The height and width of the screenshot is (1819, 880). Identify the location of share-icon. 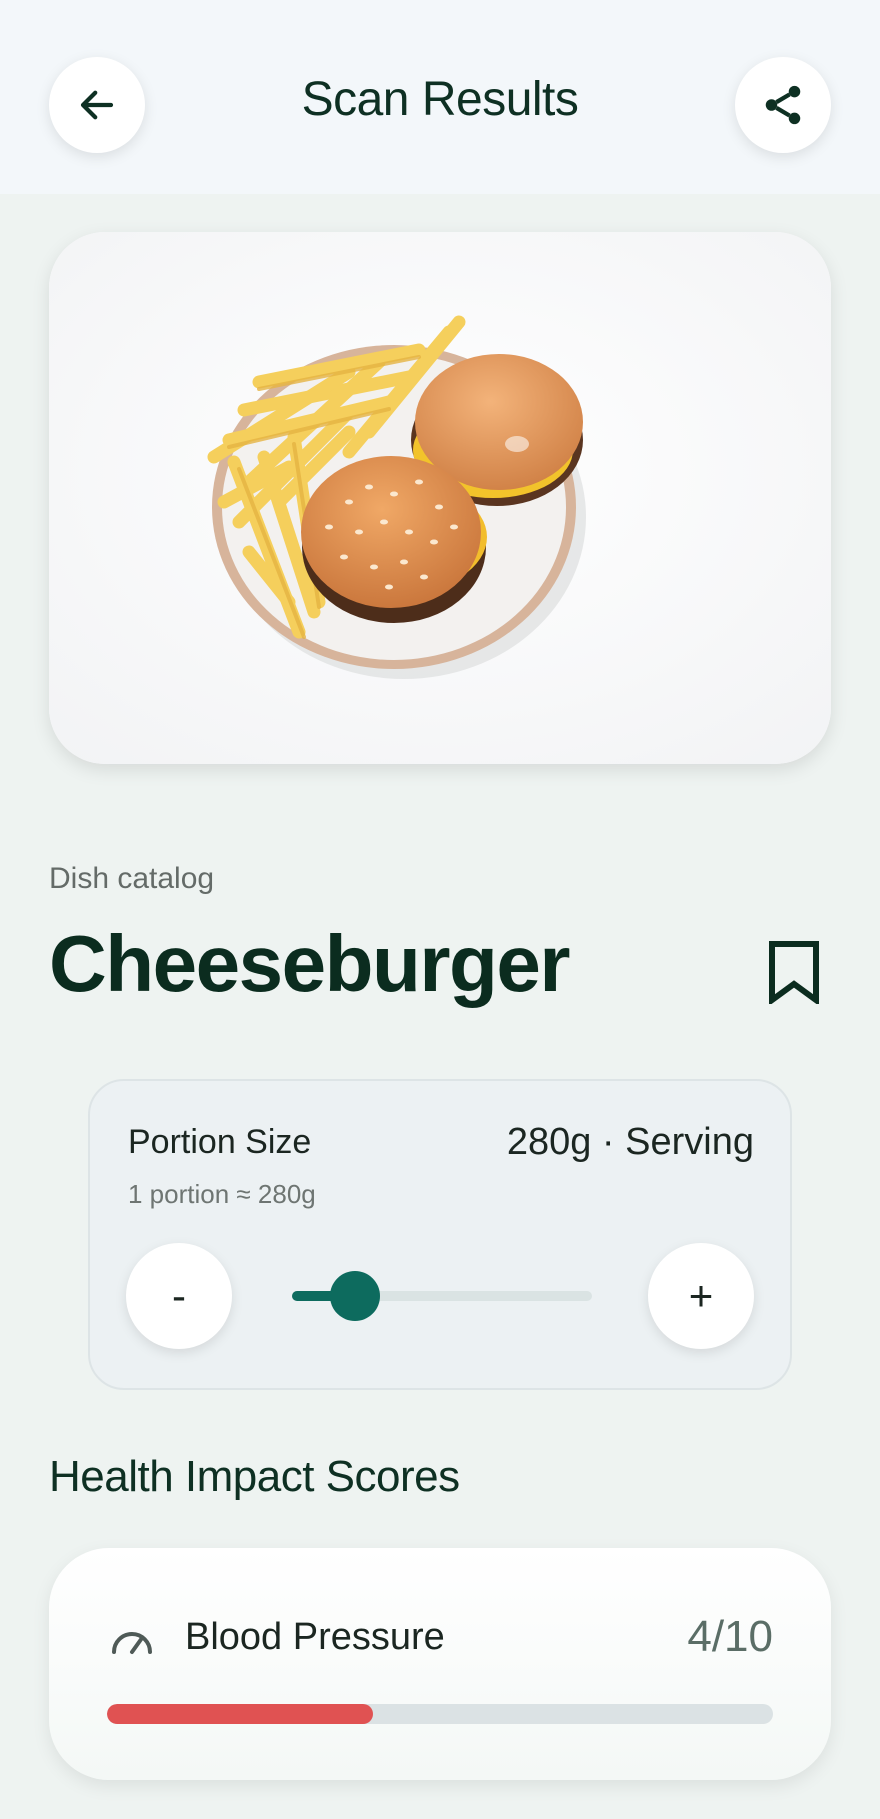
(783, 105).